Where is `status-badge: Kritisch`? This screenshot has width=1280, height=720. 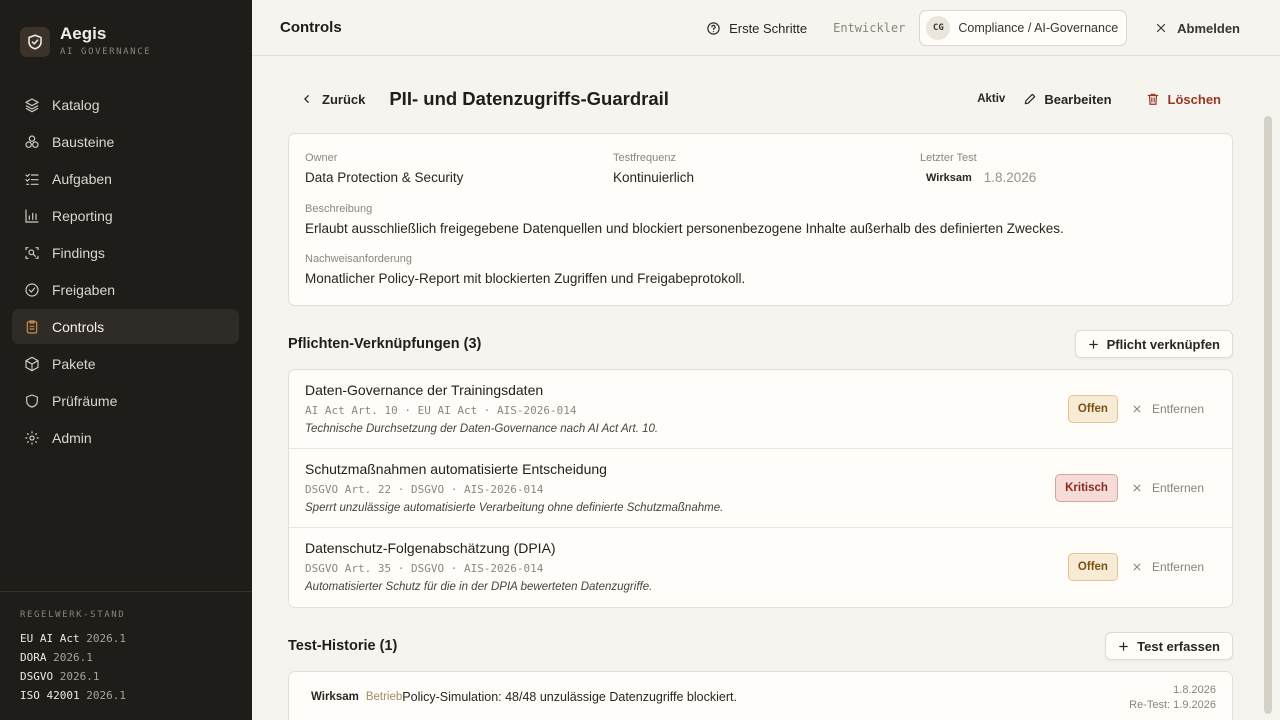 status-badge: Kritisch is located at coordinates (1086, 488).